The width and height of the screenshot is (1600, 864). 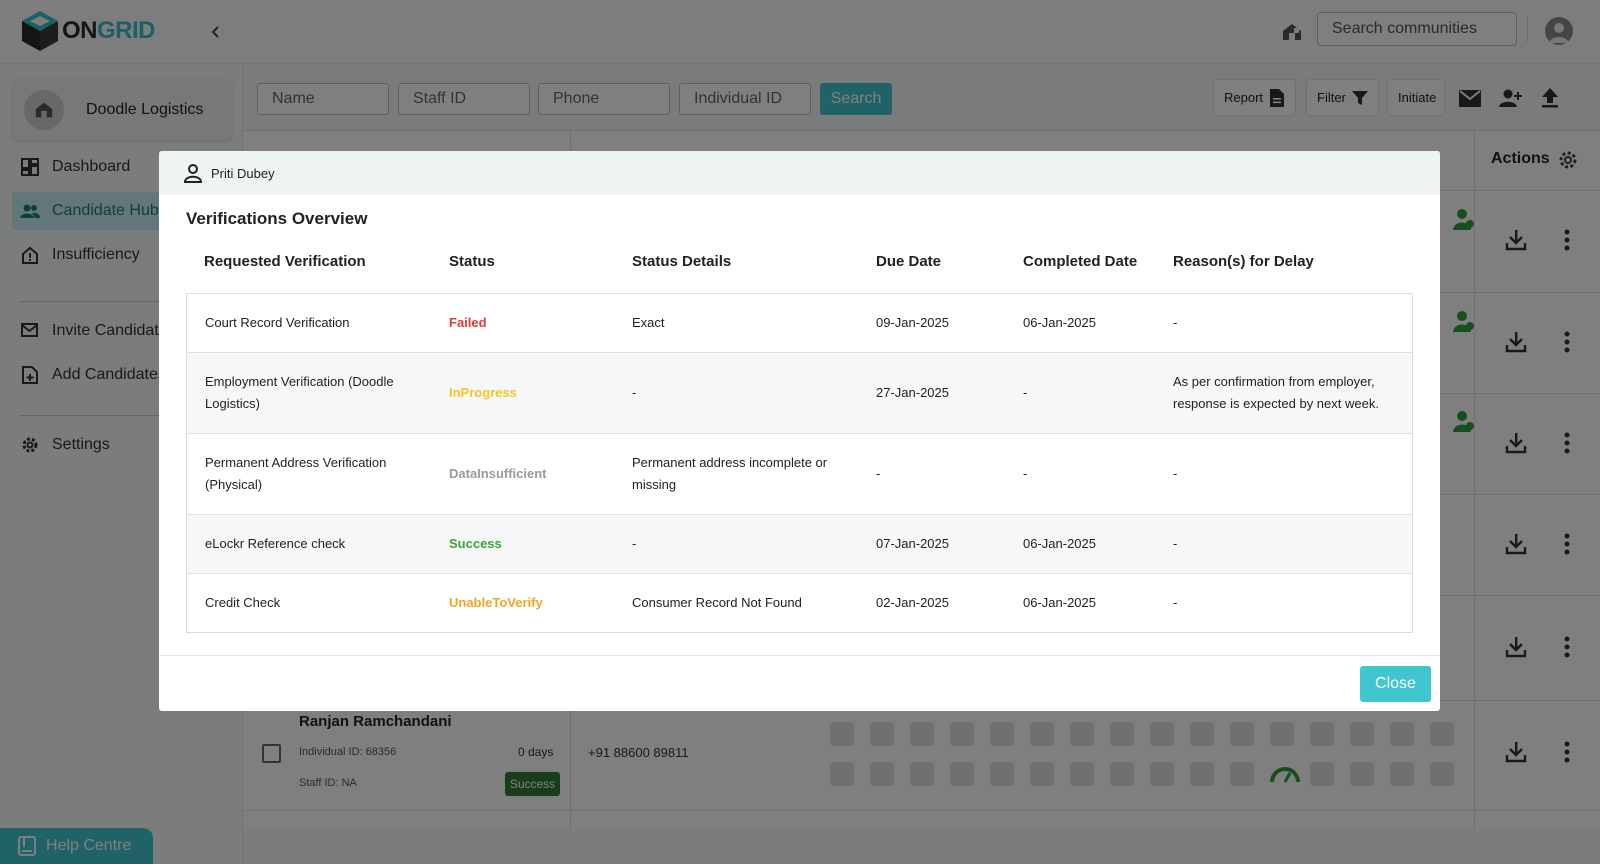 What do you see at coordinates (1080, 261) in the screenshot?
I see `column-header-completed-date: Completed Date` at bounding box center [1080, 261].